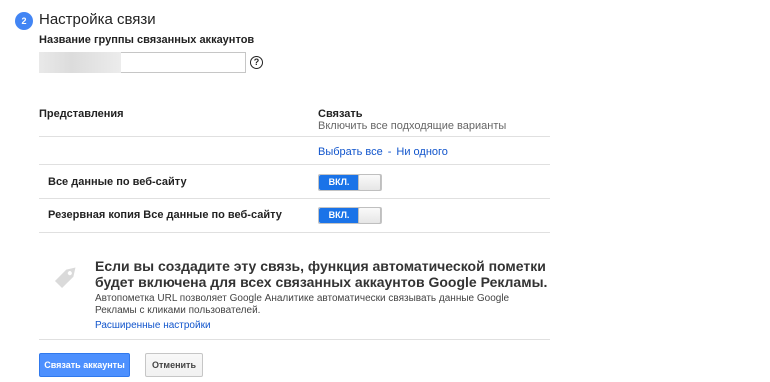 The image size is (770, 382). What do you see at coordinates (117, 182) in the screenshot?
I see `view-row-label: Все данные по веб-сайту` at bounding box center [117, 182].